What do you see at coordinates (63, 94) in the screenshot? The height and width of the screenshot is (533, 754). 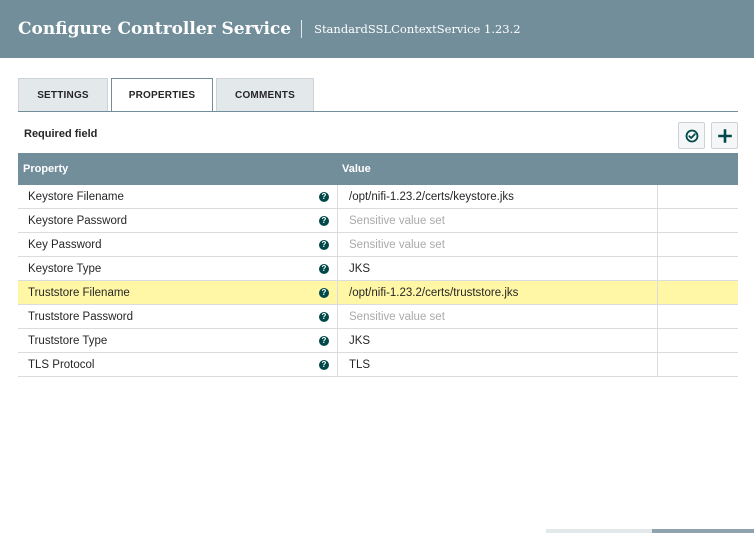 I see `tab-settings: SETTINGS` at bounding box center [63, 94].